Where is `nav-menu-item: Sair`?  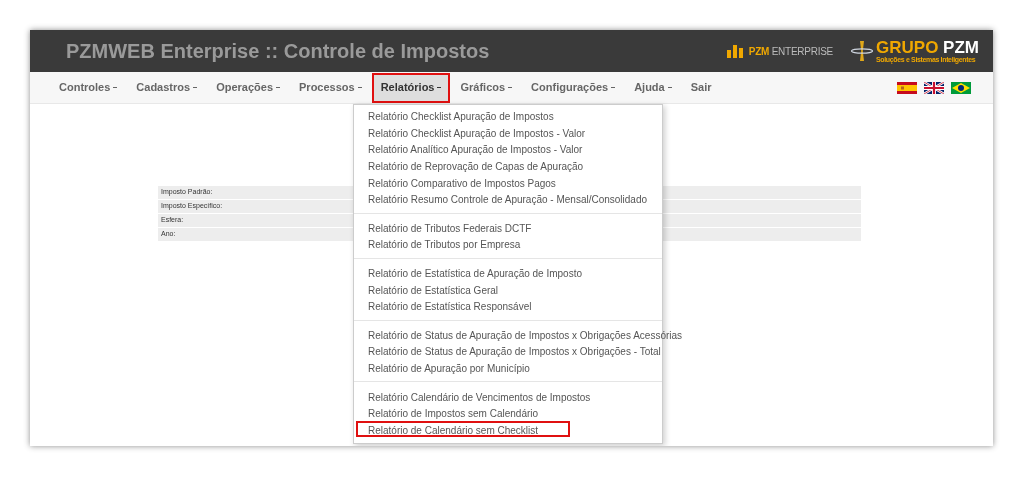
nav-menu-item: Sair is located at coordinates (701, 87).